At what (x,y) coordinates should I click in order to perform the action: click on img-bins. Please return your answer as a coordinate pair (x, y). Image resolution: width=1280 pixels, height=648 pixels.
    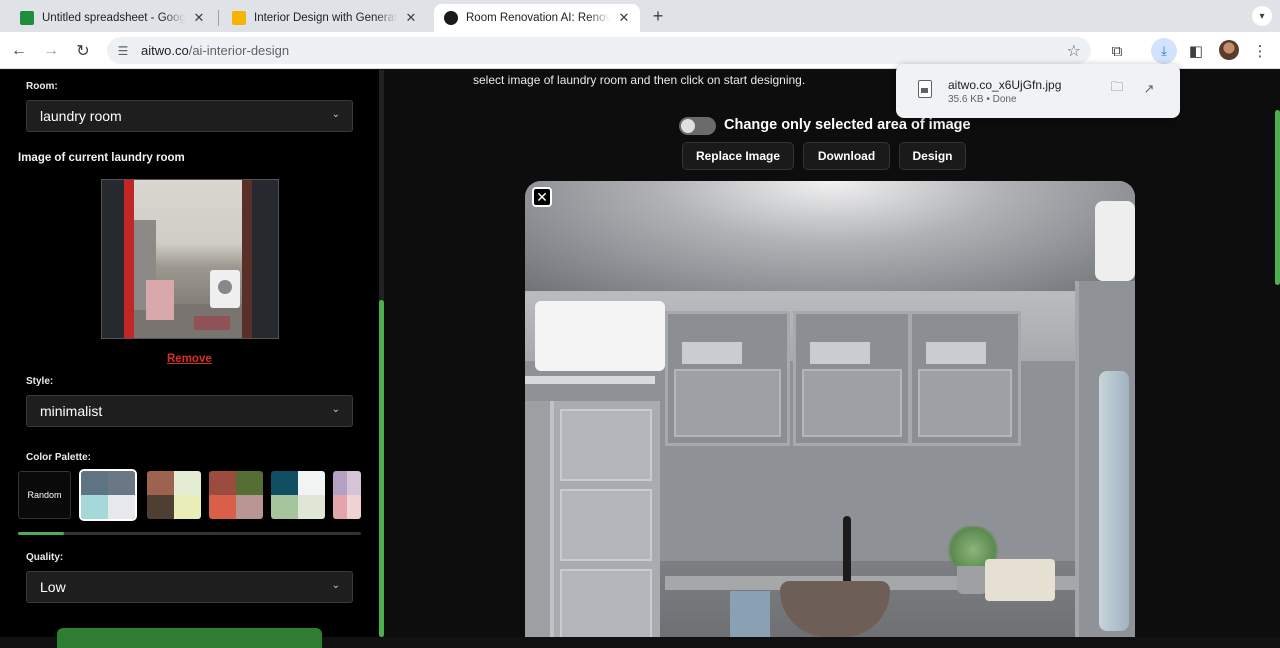
    Looking at the image, I should click on (605, 519).